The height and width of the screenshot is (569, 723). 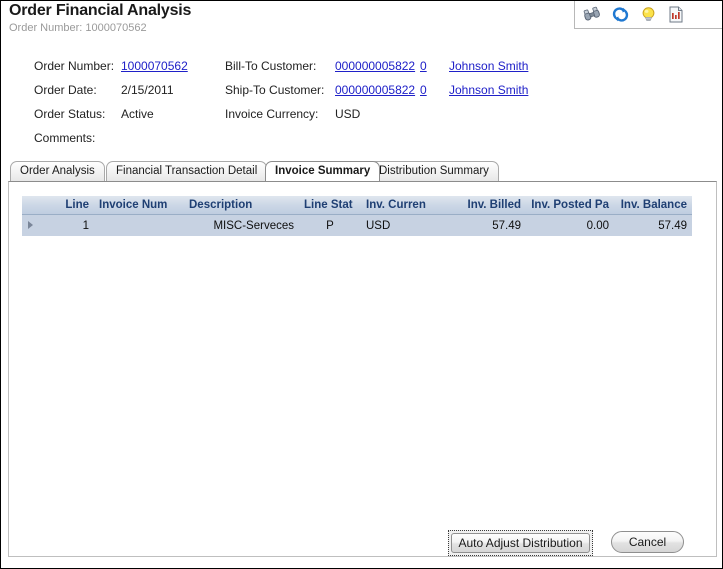 What do you see at coordinates (647, 542) in the screenshot?
I see `cancel-button: Cancel` at bounding box center [647, 542].